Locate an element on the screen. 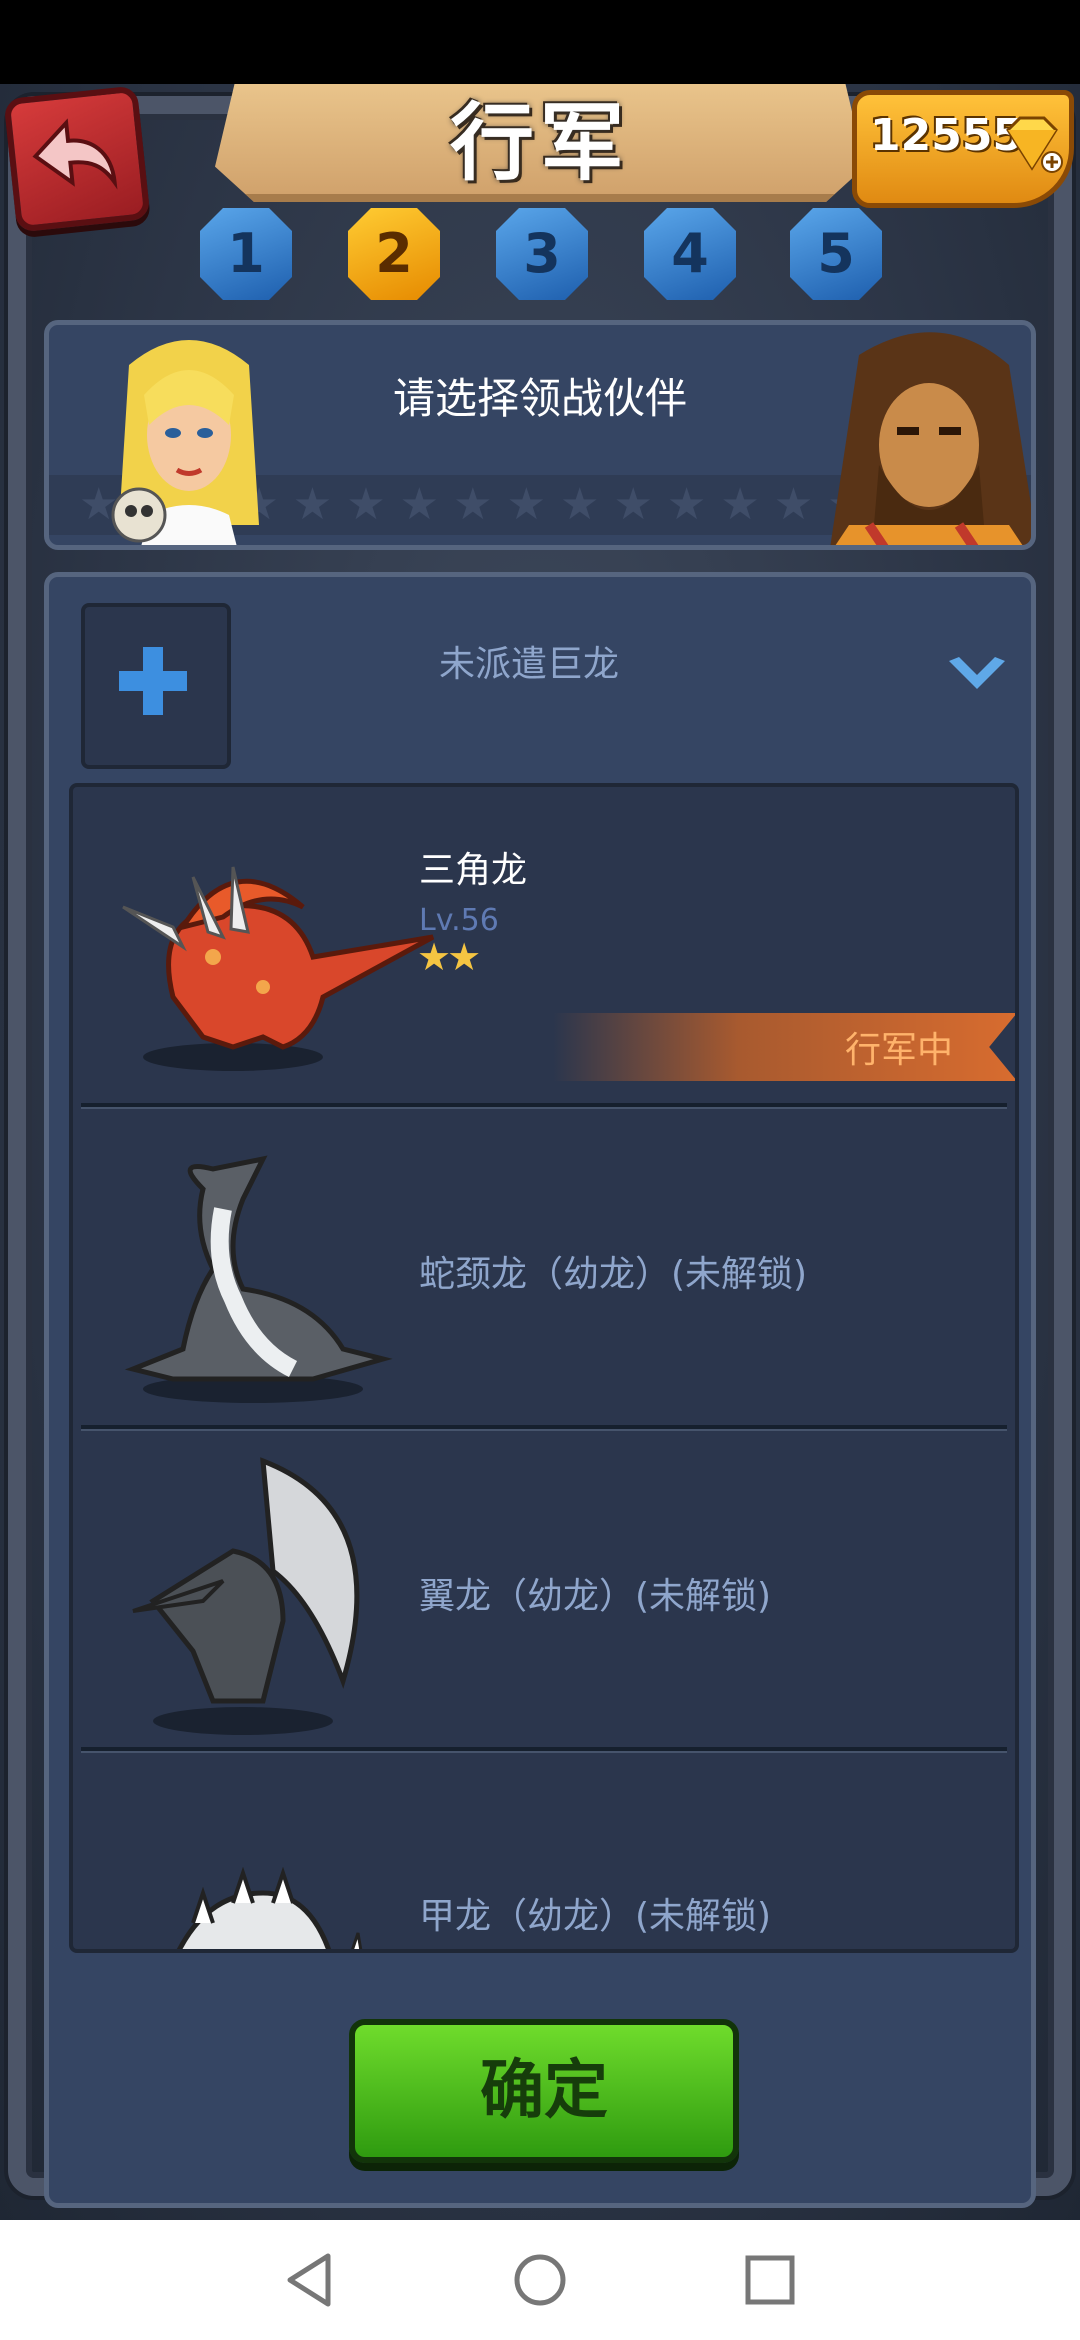 This screenshot has width=1080, height=2340. back-button is located at coordinates (77, 159).